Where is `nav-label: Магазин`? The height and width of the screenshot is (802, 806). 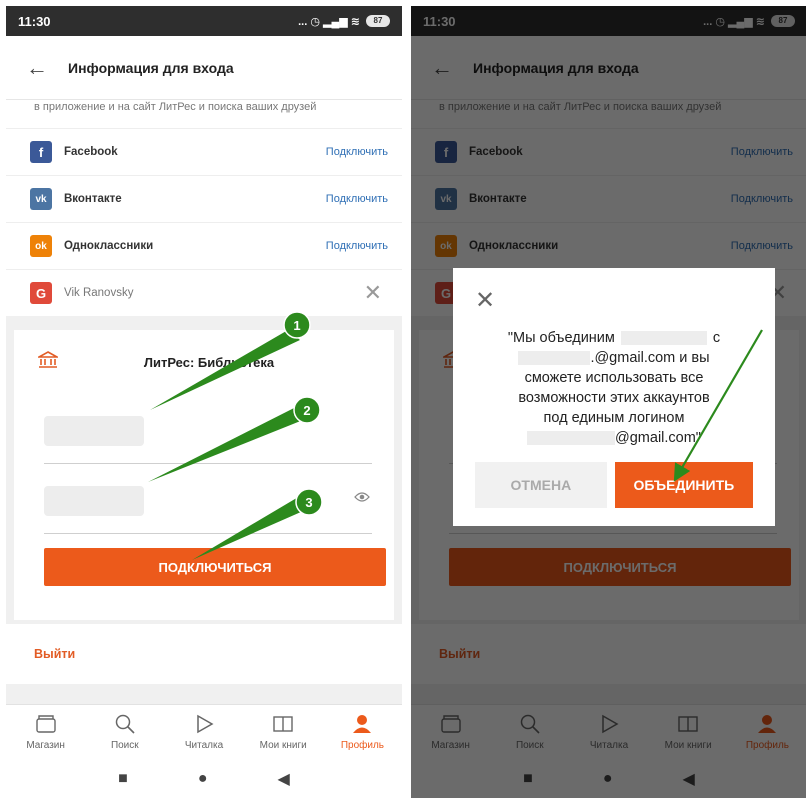
nav-label: Магазин is located at coordinates (45, 745).